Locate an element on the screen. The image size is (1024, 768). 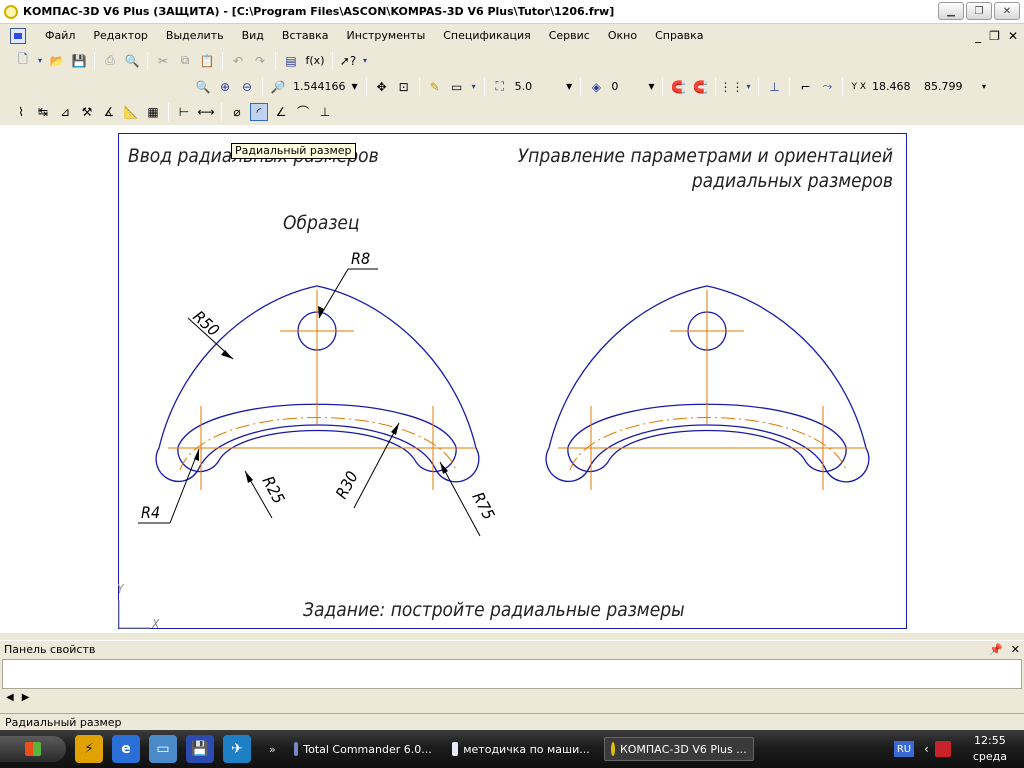
menu-view: Вид is located at coordinates (253, 36).